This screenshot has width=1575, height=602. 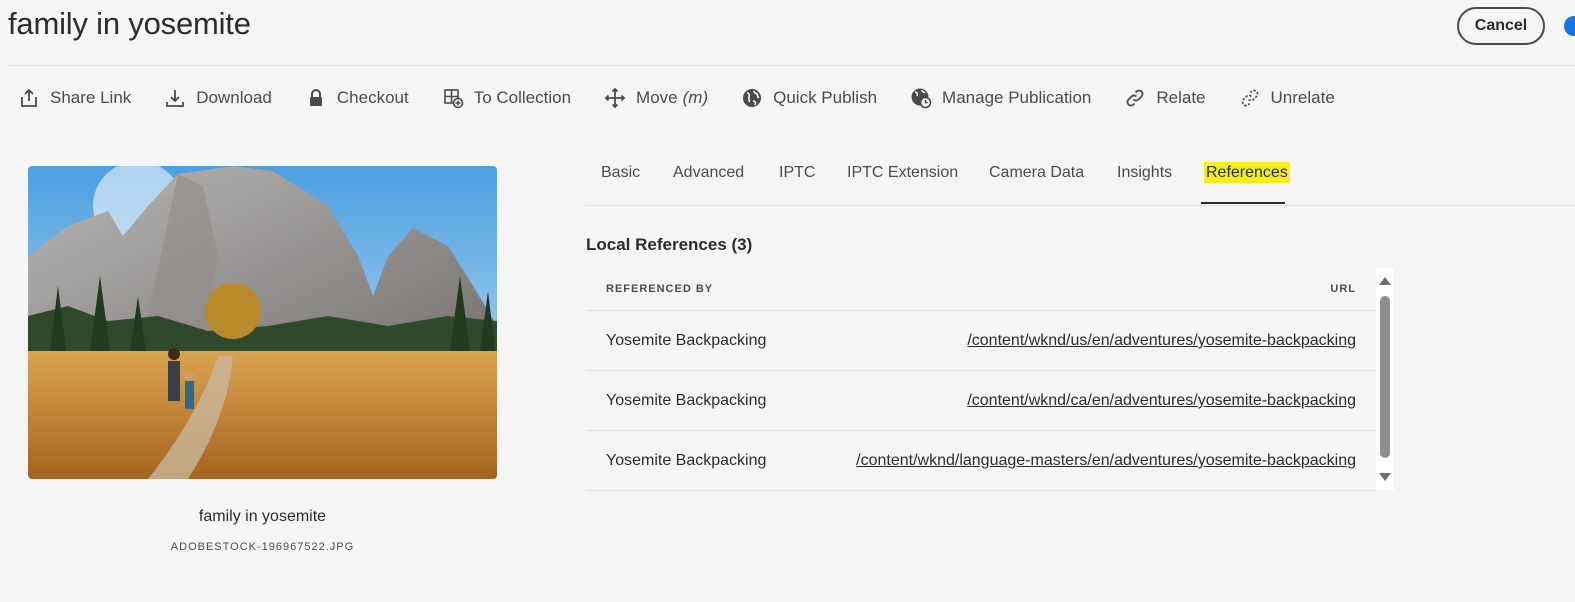 What do you see at coordinates (29, 98) in the screenshot?
I see `share-icon` at bounding box center [29, 98].